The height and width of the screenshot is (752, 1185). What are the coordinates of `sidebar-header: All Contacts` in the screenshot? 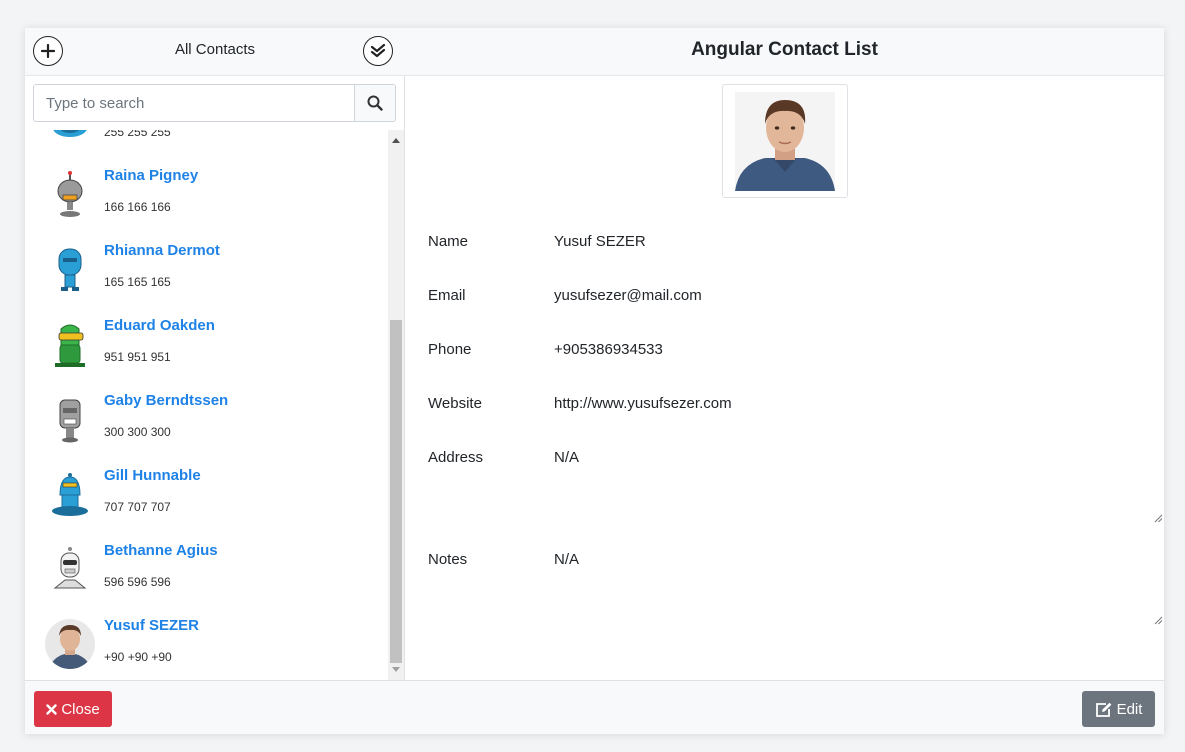 It's located at (215, 52).